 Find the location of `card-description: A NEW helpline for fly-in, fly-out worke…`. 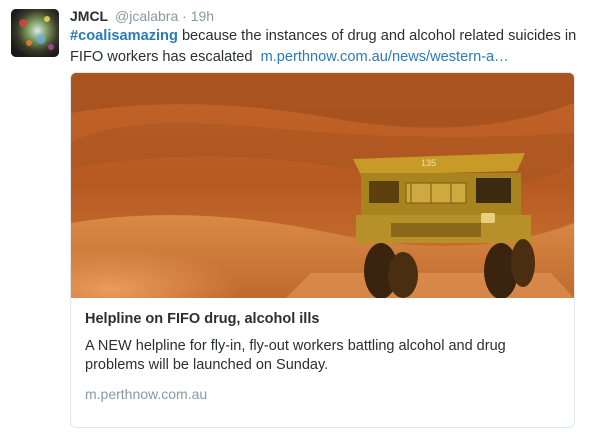

card-description: A NEW helpline for fly-in, fly-out worke… is located at coordinates (295, 355).